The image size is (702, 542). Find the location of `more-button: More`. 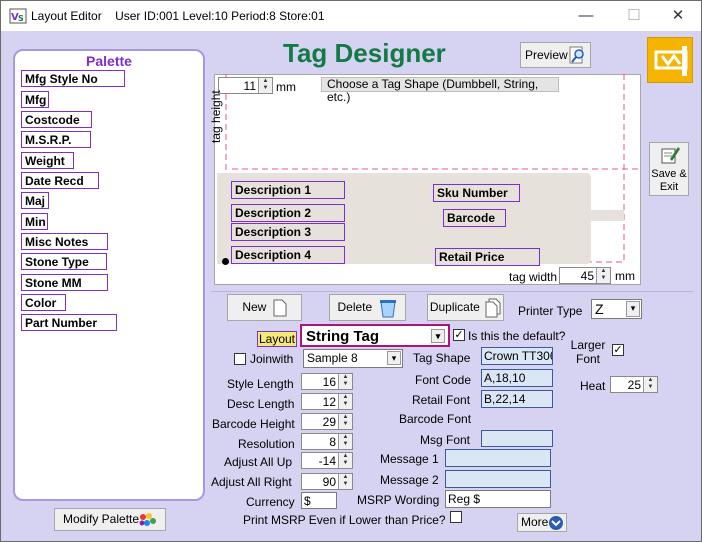

more-button: More is located at coordinates (542, 522).